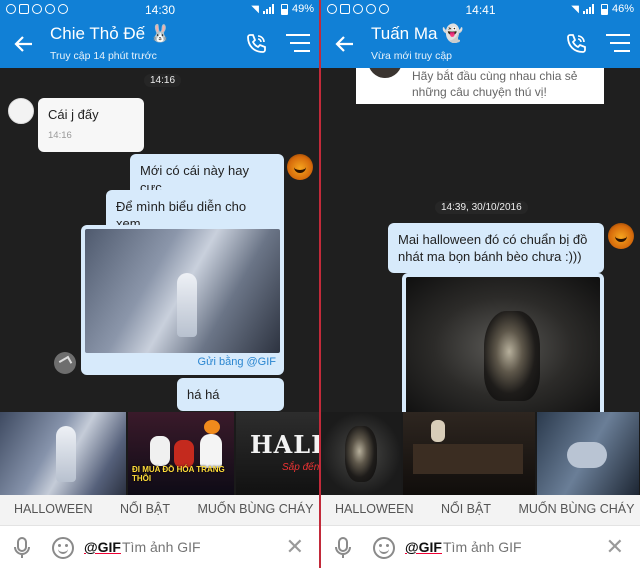 This screenshot has width=640, height=568. Describe the element at coordinates (160, 33) in the screenshot. I see `bunny-icon: 🐰` at that location.